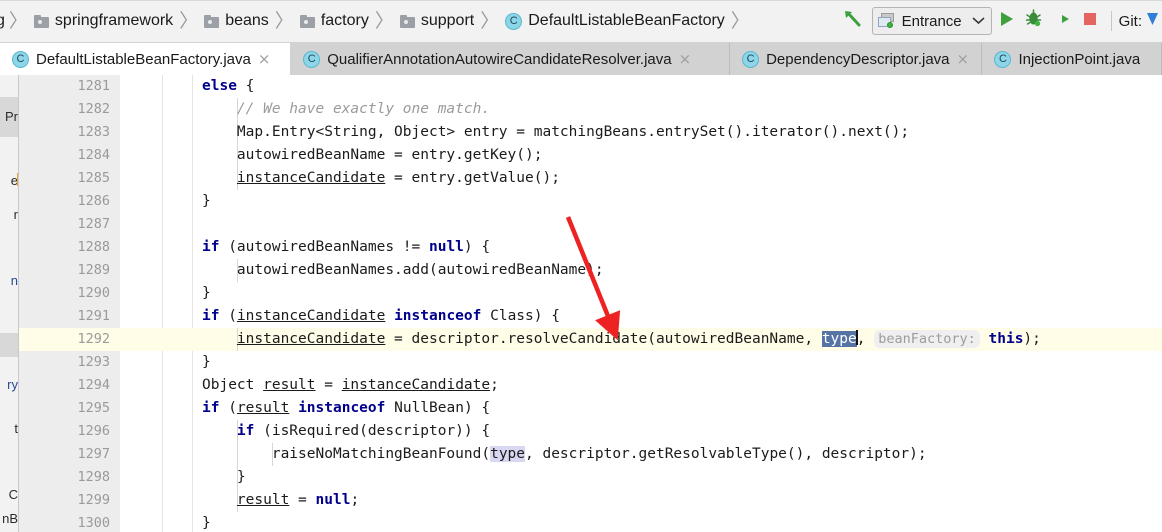  I want to click on run-icon, so click(1006, 21).